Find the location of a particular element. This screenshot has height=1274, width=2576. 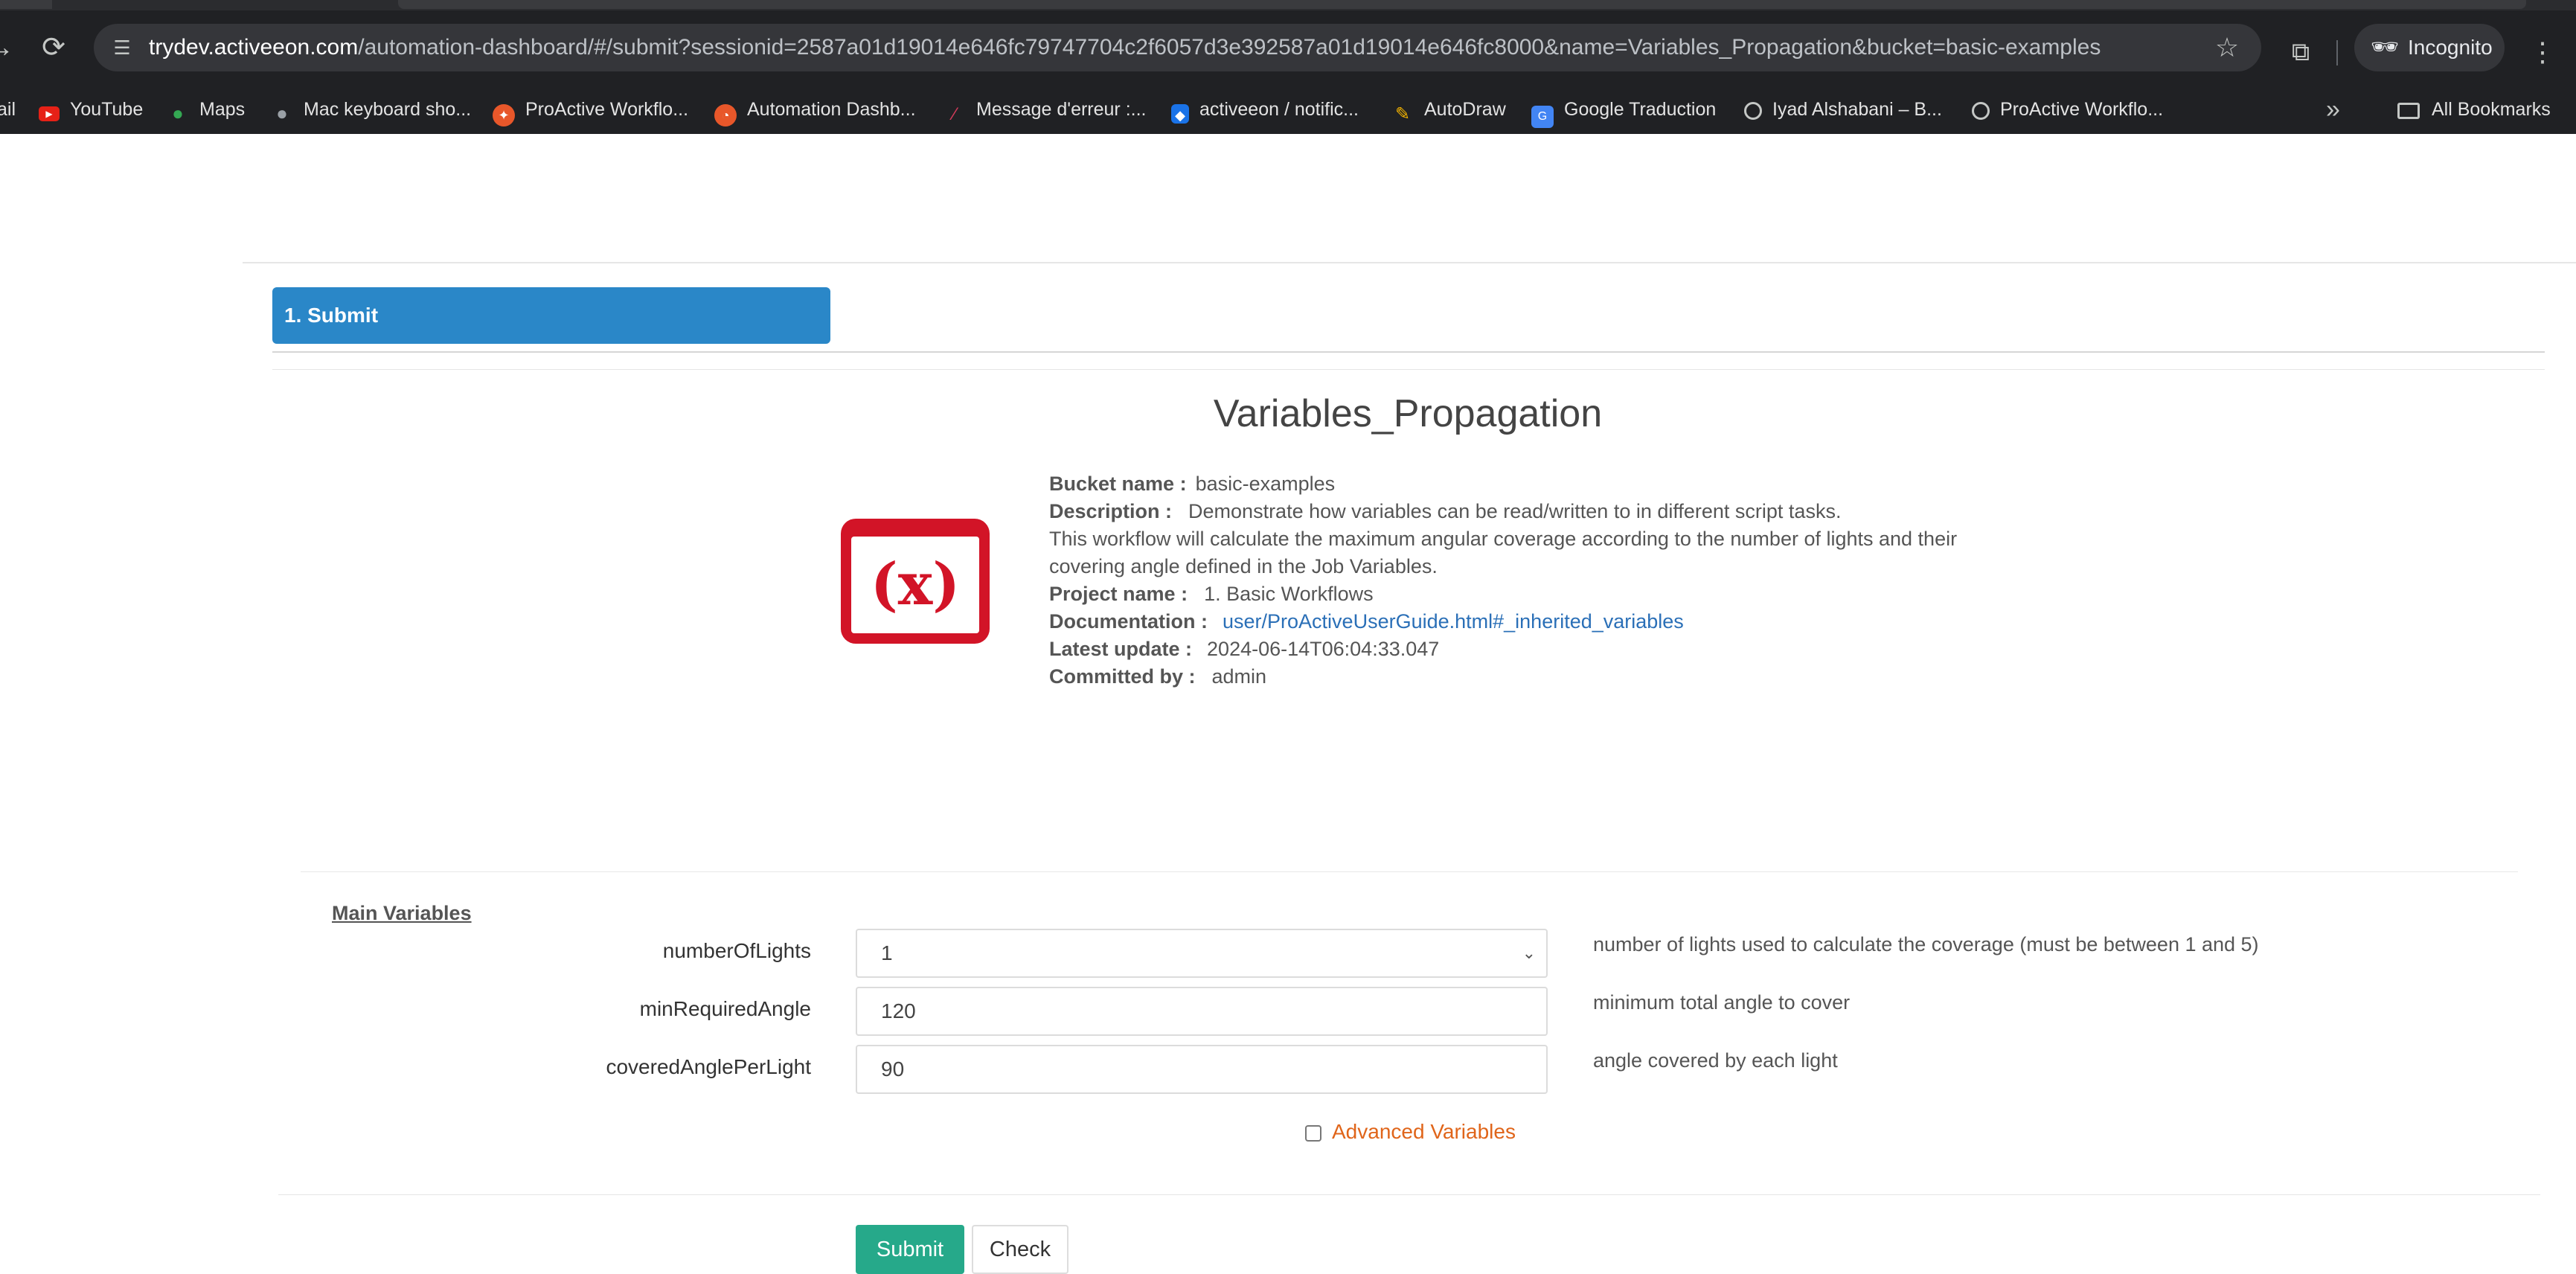

numberOfLights-select: 1 ⌄ is located at coordinates (1202, 953).